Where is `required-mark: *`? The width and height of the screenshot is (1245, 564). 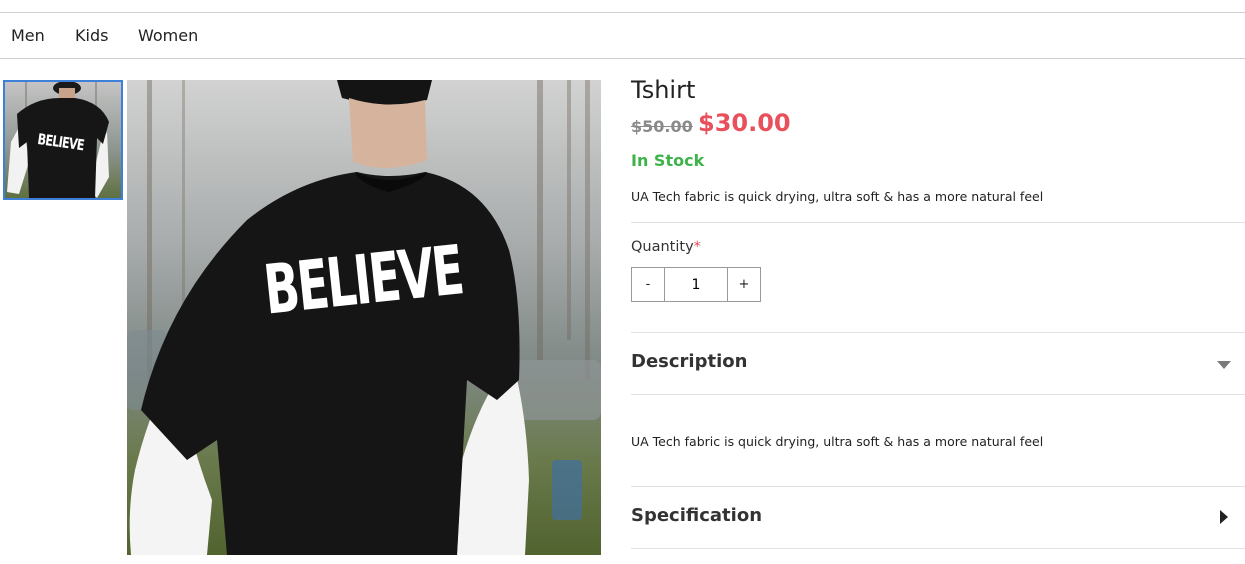
required-mark: * is located at coordinates (697, 247).